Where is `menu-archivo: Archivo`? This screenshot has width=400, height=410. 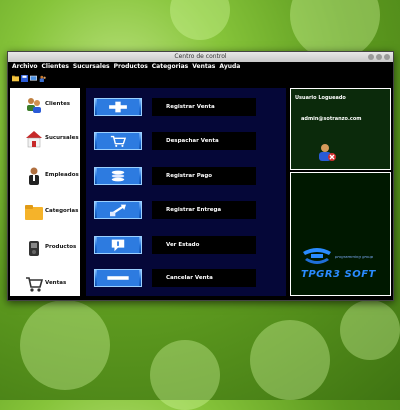 menu-archivo: Archivo is located at coordinates (25, 66).